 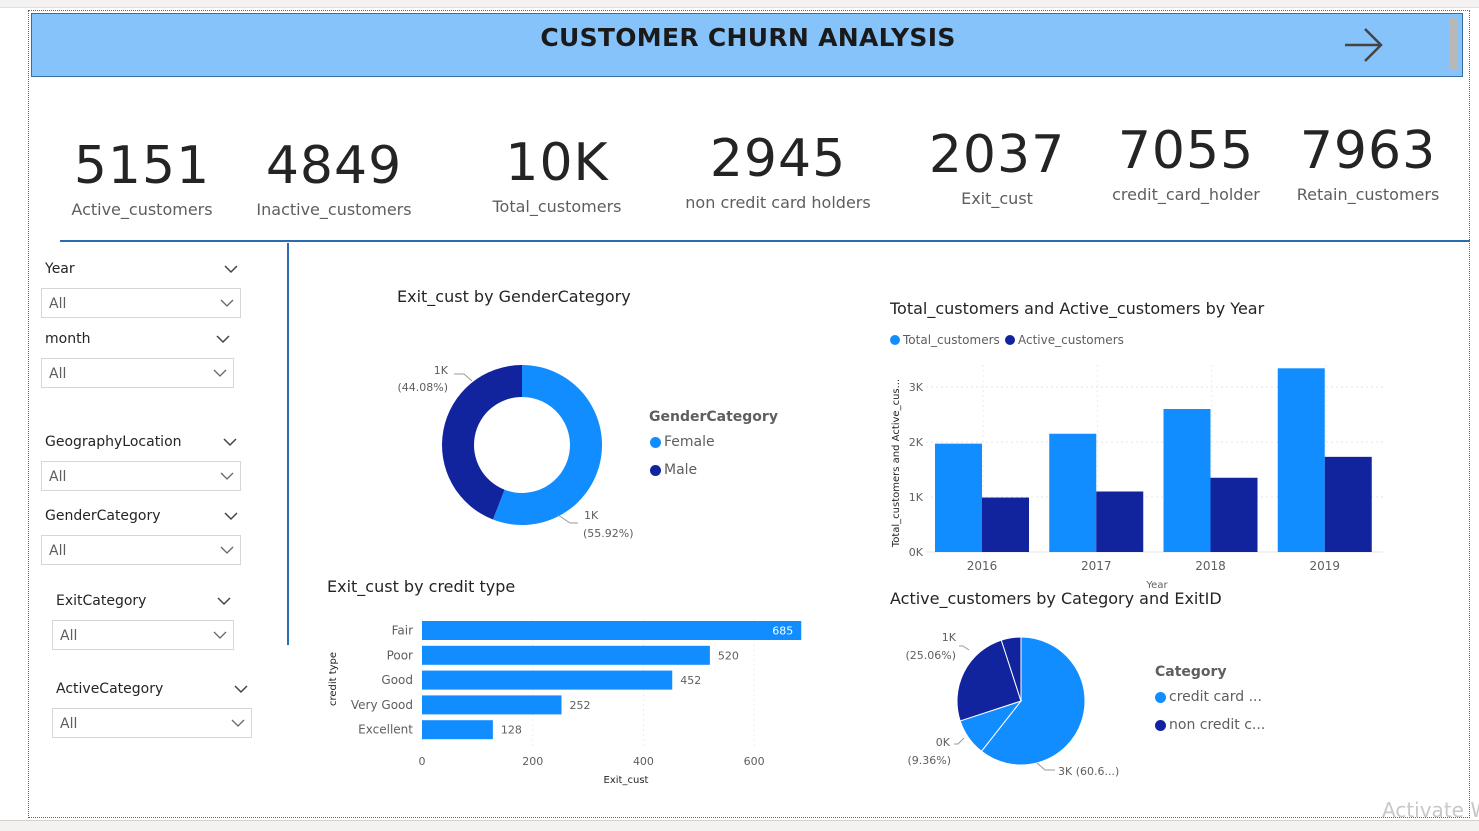 I want to click on kpi-value: 2037, so click(x=997, y=155).